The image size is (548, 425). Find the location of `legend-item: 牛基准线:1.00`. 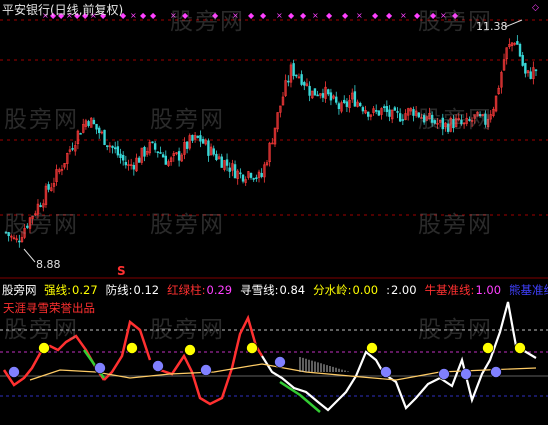

legend-item: 牛基准线:1.00 is located at coordinates (465, 290).